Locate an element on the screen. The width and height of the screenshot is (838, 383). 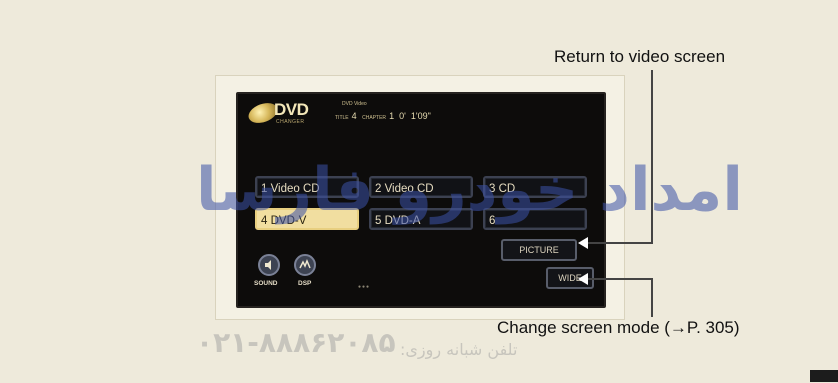
chapter-label: CHAPTER is located at coordinates (374, 118).